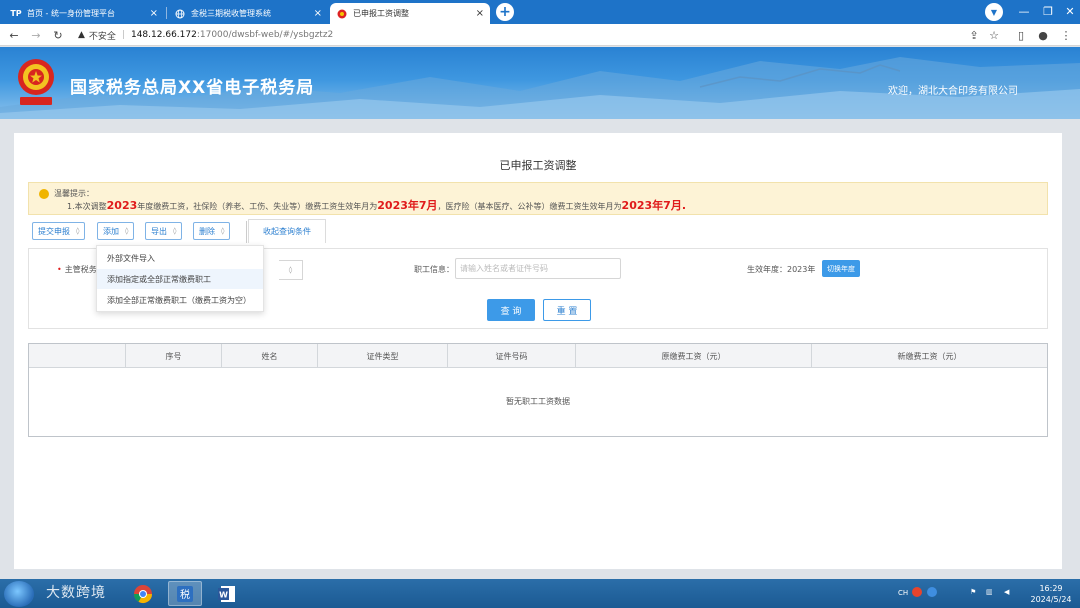 This screenshot has width=1080, height=608. I want to click on chevron-down-icon: ▼, so click(994, 12).